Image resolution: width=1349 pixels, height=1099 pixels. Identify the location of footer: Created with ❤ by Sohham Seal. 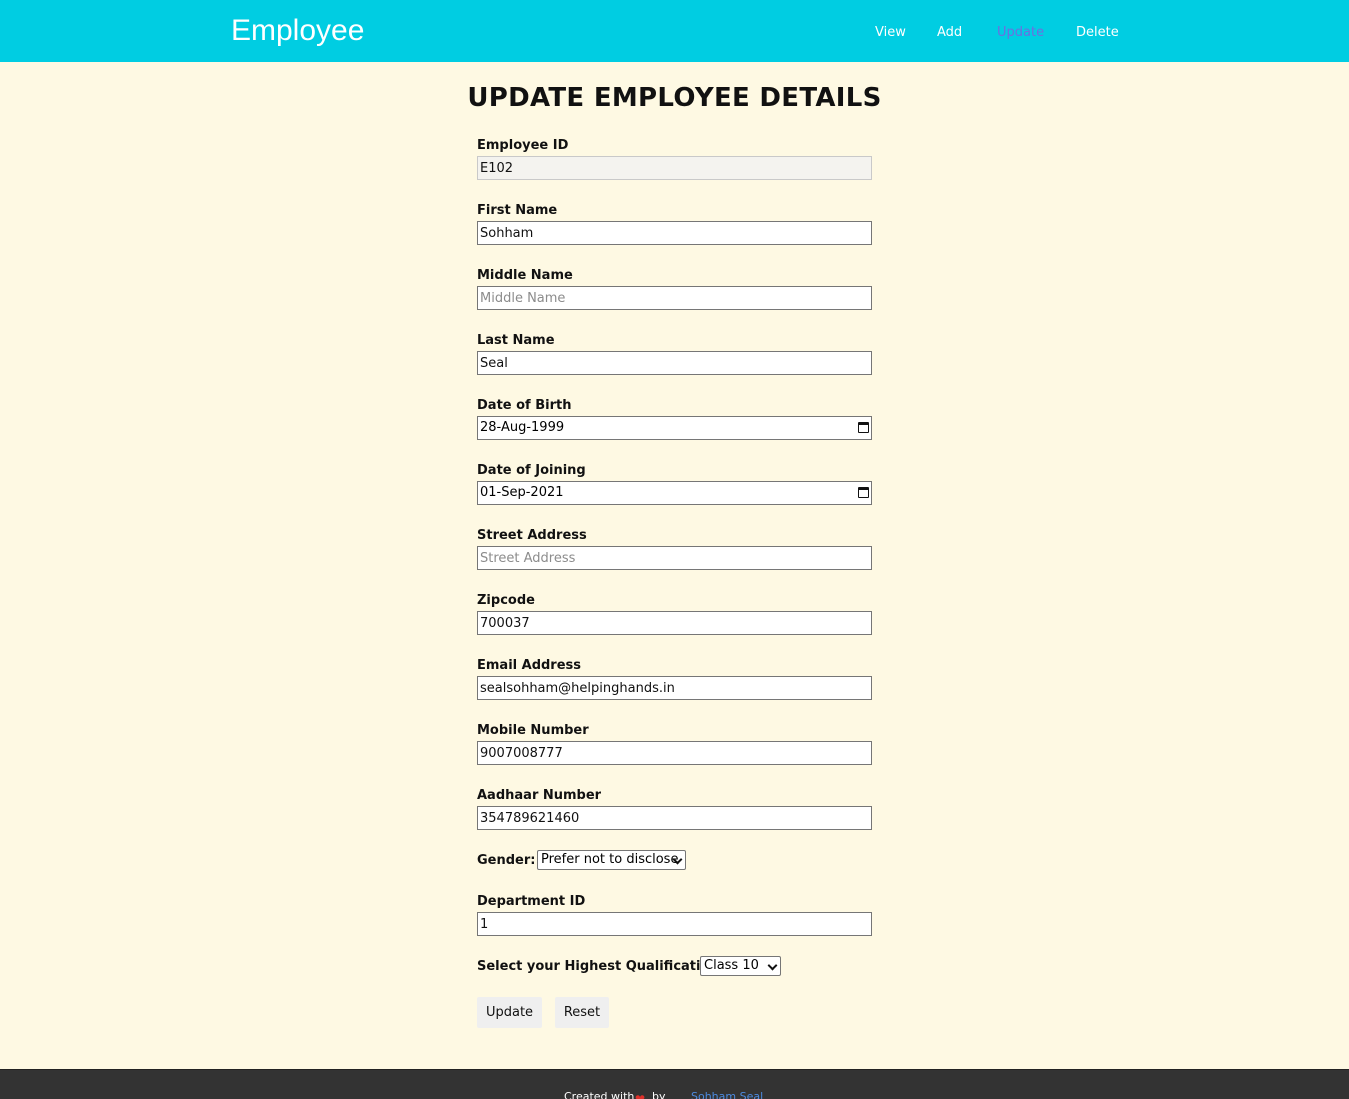
(674, 1084).